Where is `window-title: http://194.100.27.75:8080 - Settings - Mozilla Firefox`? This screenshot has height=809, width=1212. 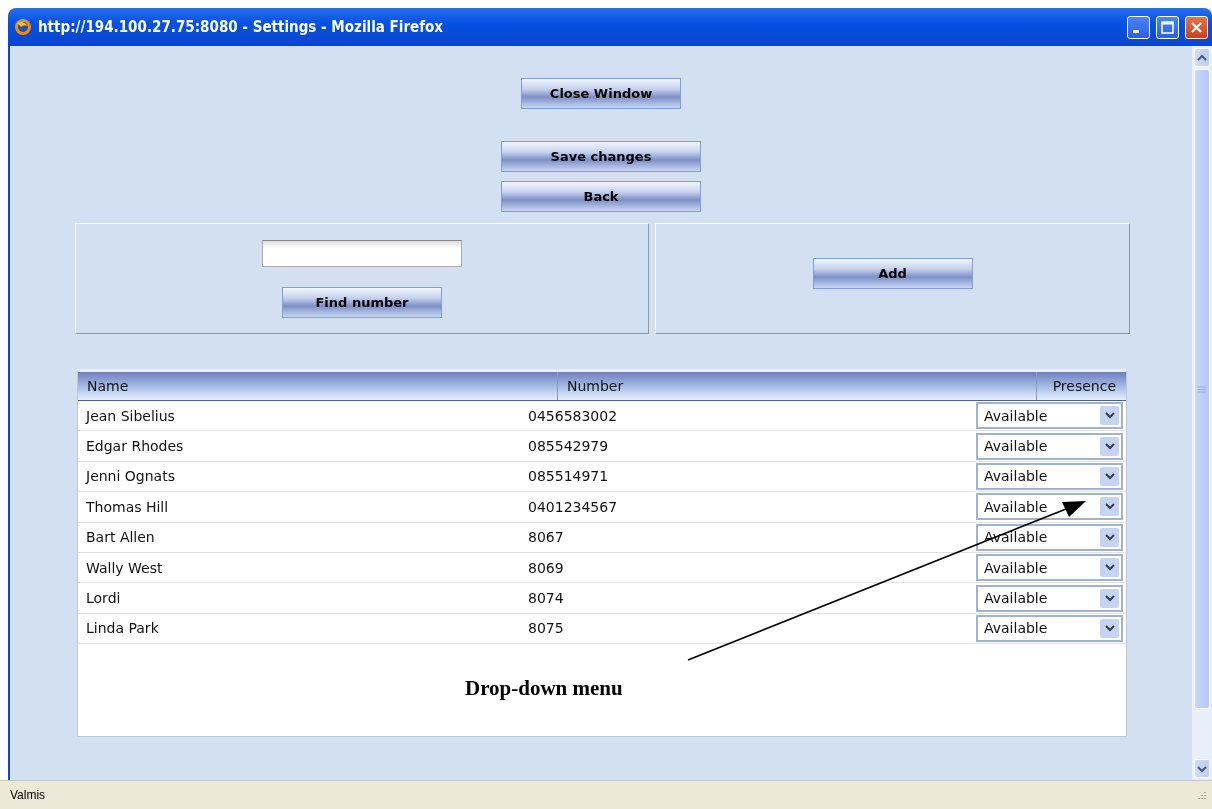 window-title: http://194.100.27.75:8080 - Settings - Mozilla Firefox is located at coordinates (241, 27).